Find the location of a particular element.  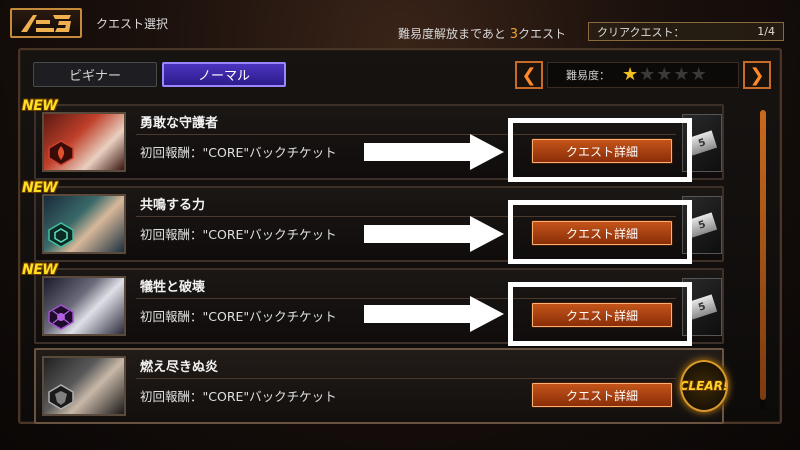

scrollbar-thumb is located at coordinates (763, 255).